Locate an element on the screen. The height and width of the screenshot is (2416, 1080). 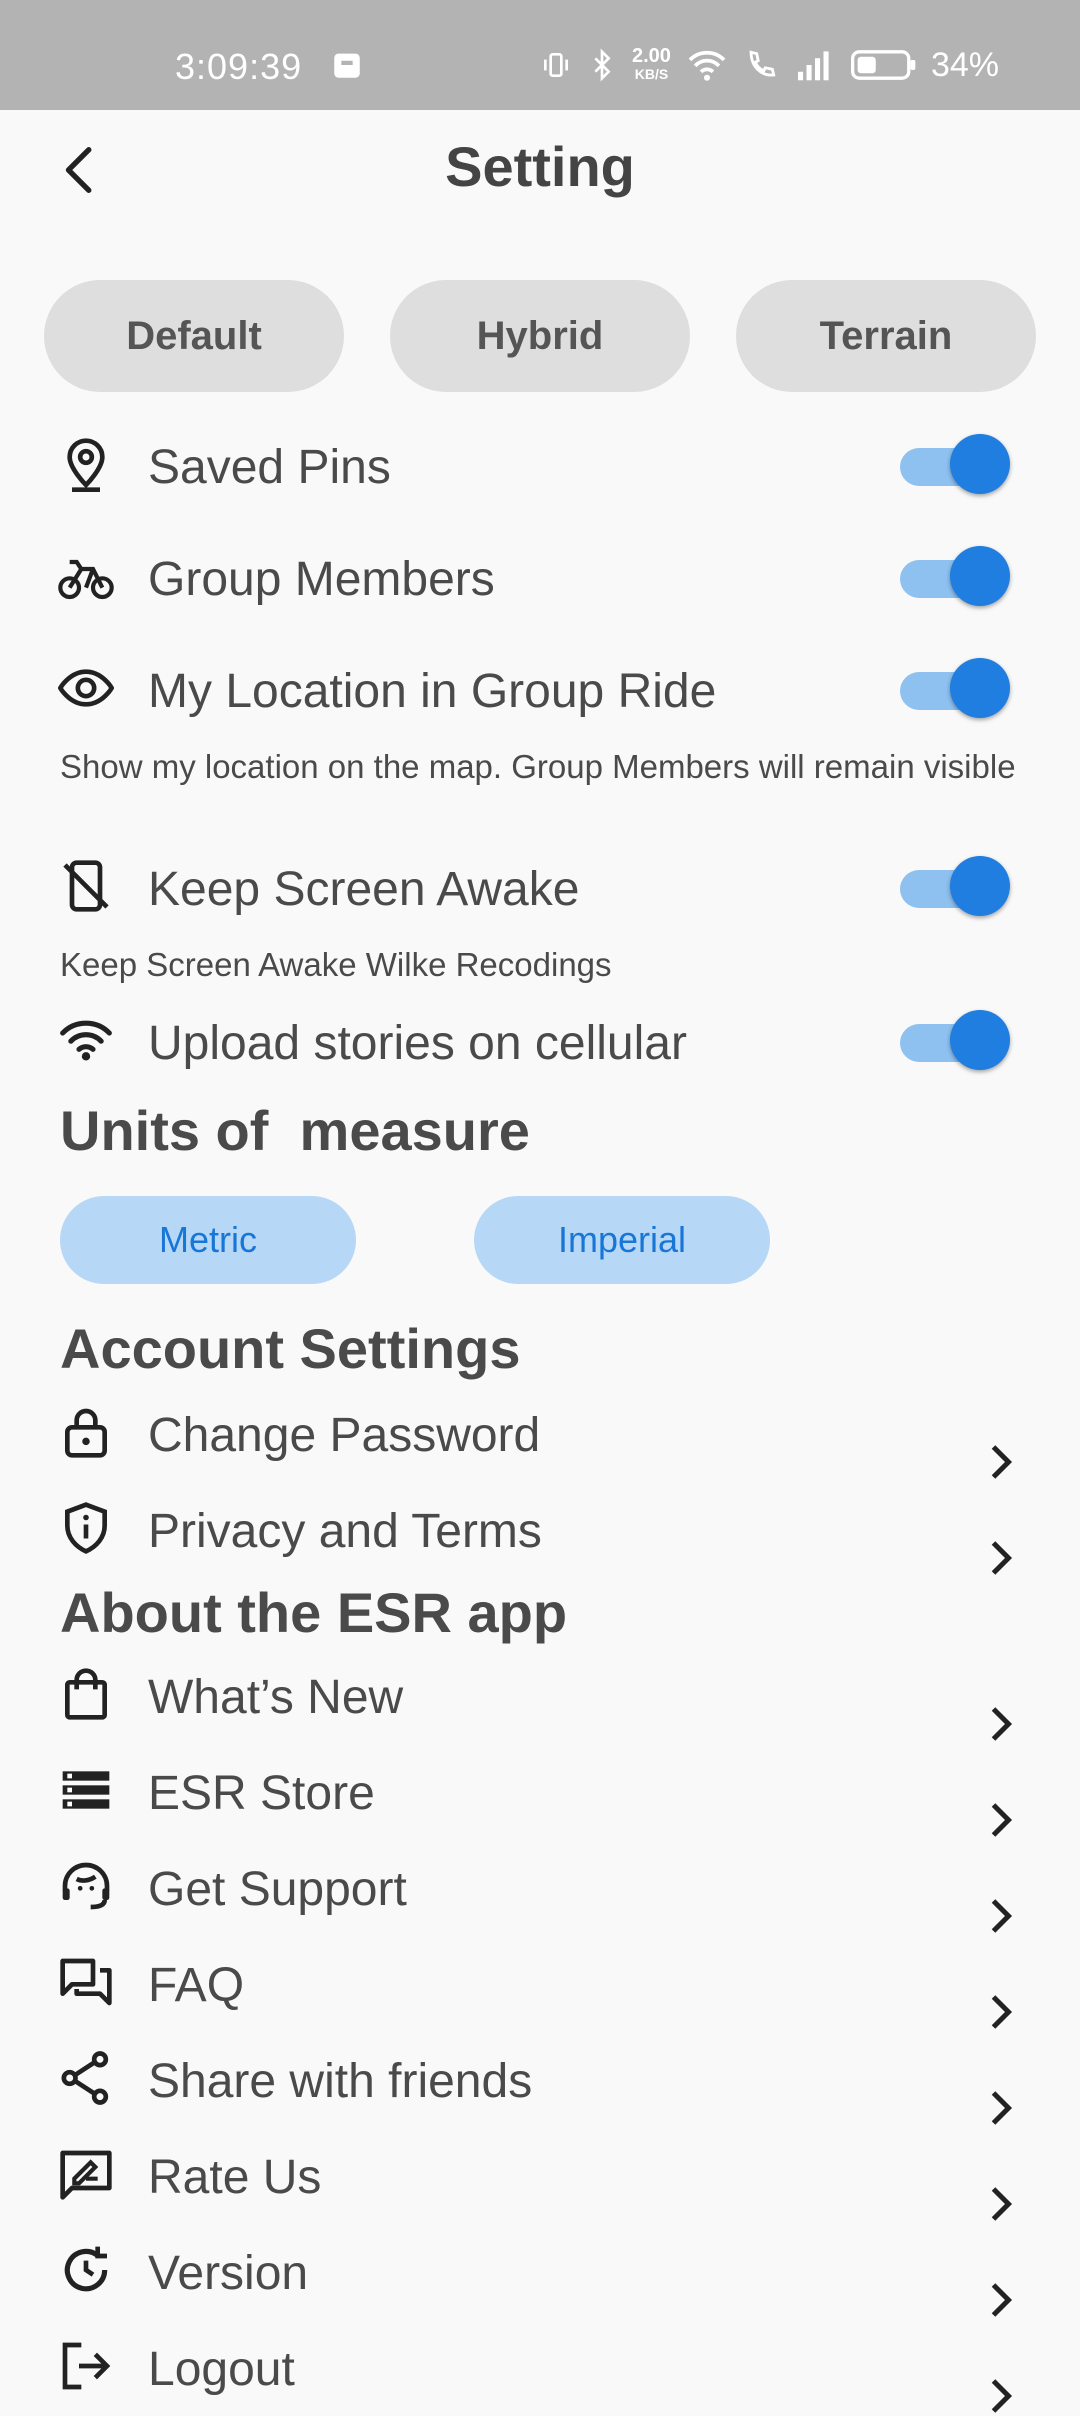
group-members-toggle is located at coordinates (955, 576).